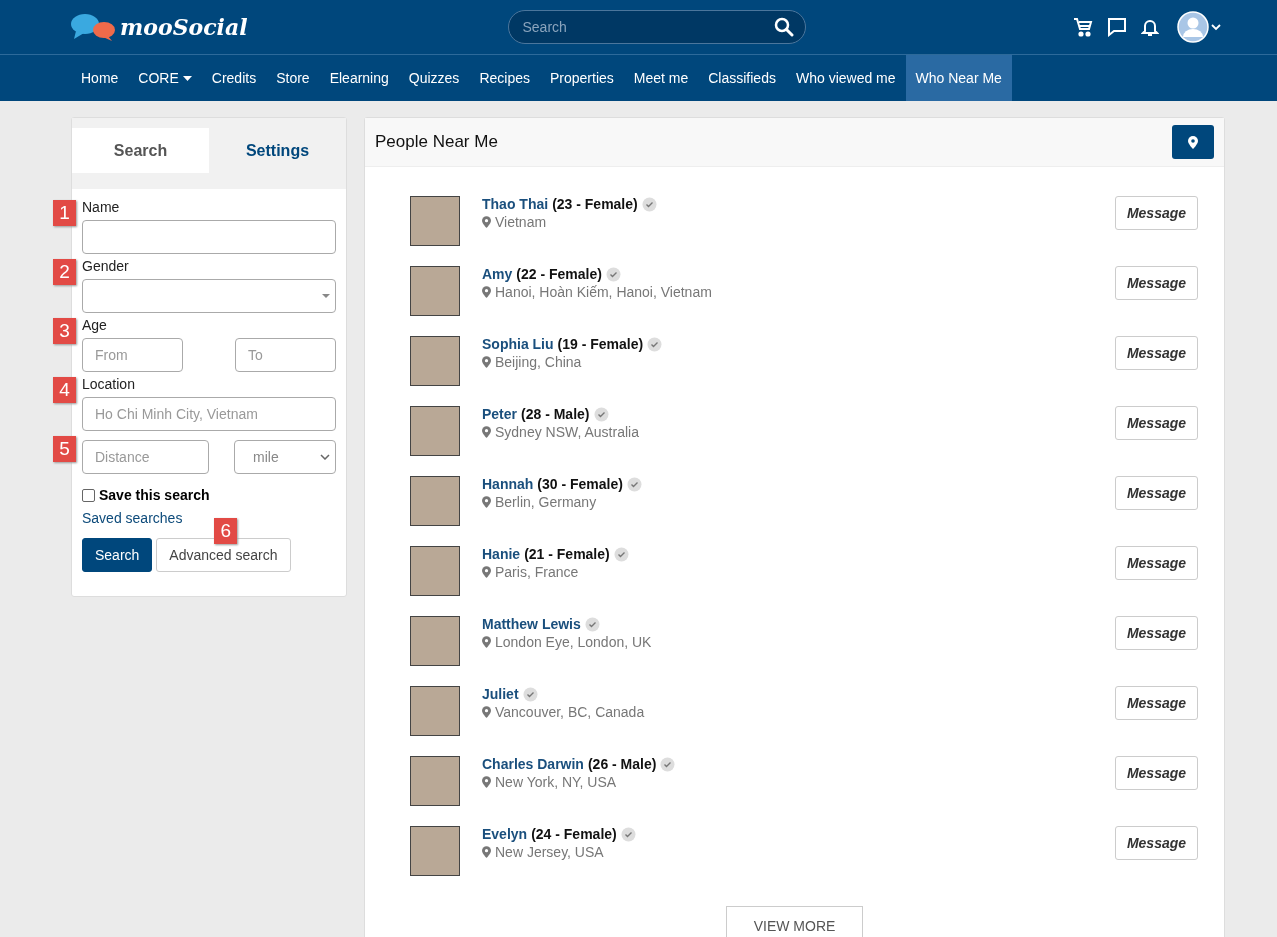  Describe the element at coordinates (64, 272) in the screenshot. I see `callout-number: 2` at that location.